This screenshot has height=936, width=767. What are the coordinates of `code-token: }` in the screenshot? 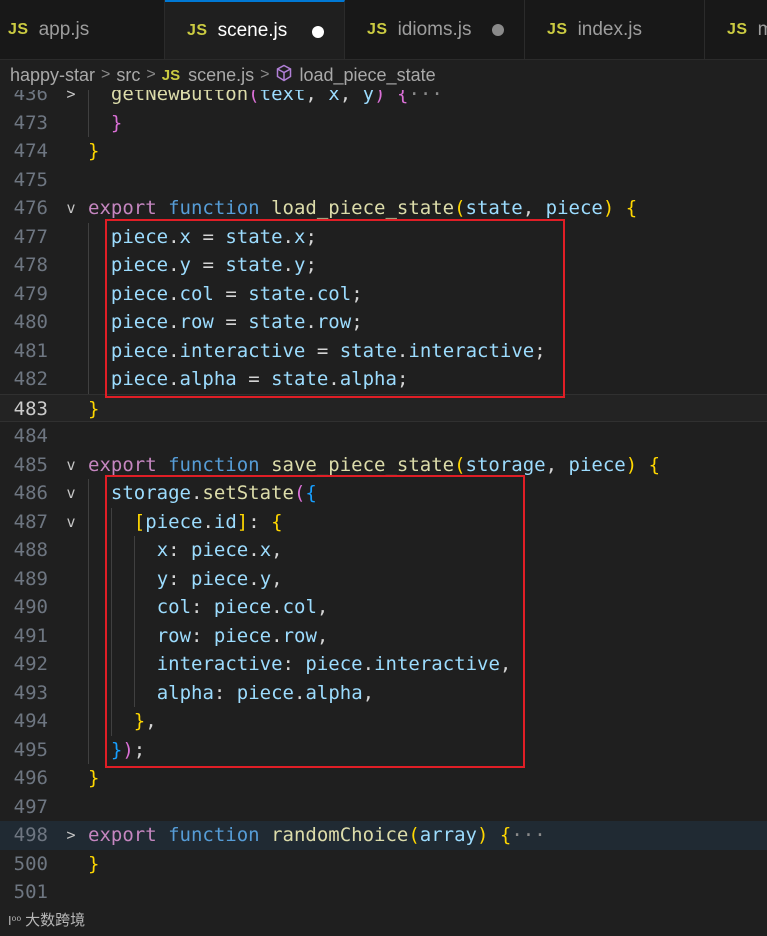 It's located at (94, 151).